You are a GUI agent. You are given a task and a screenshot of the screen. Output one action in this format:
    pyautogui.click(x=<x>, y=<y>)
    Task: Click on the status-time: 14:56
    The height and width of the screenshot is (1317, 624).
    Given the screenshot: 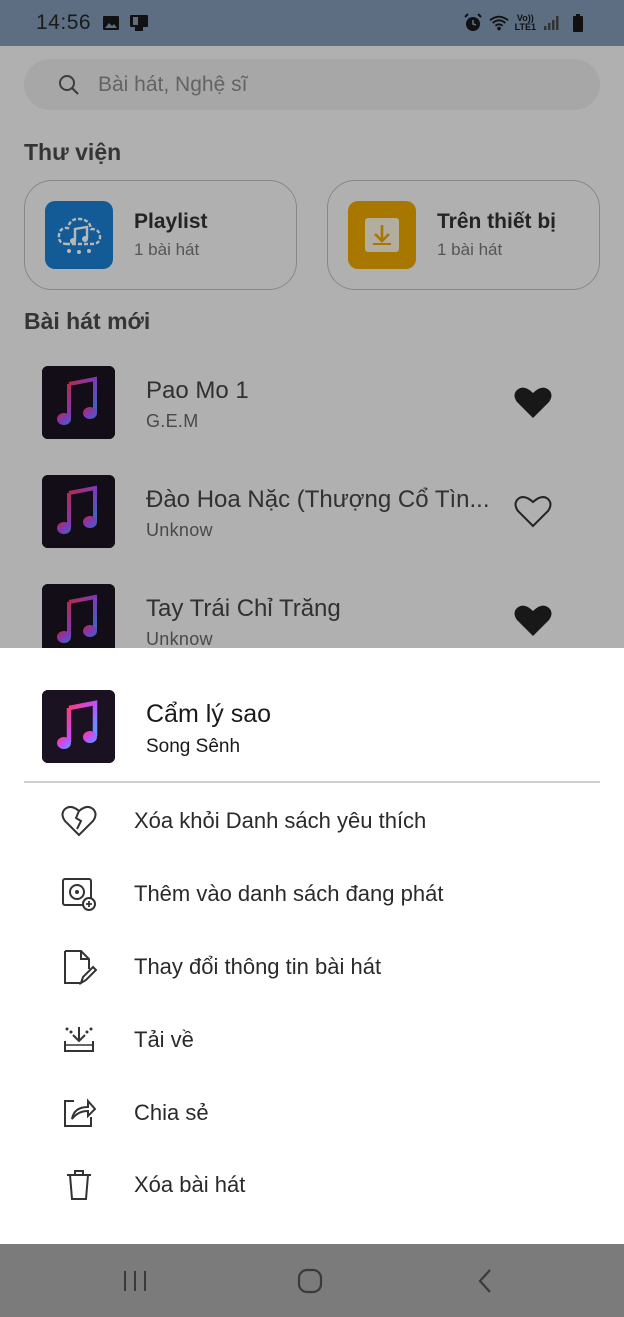 What is the action you would take?
    pyautogui.click(x=64, y=22)
    